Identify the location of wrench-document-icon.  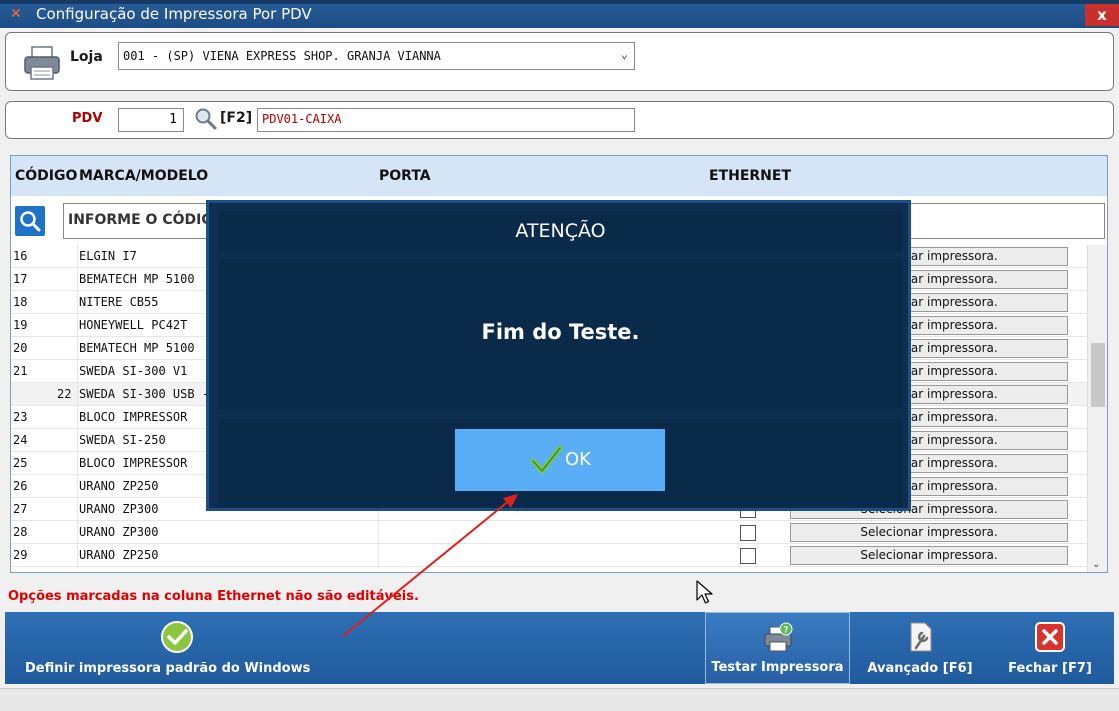
(921, 637).